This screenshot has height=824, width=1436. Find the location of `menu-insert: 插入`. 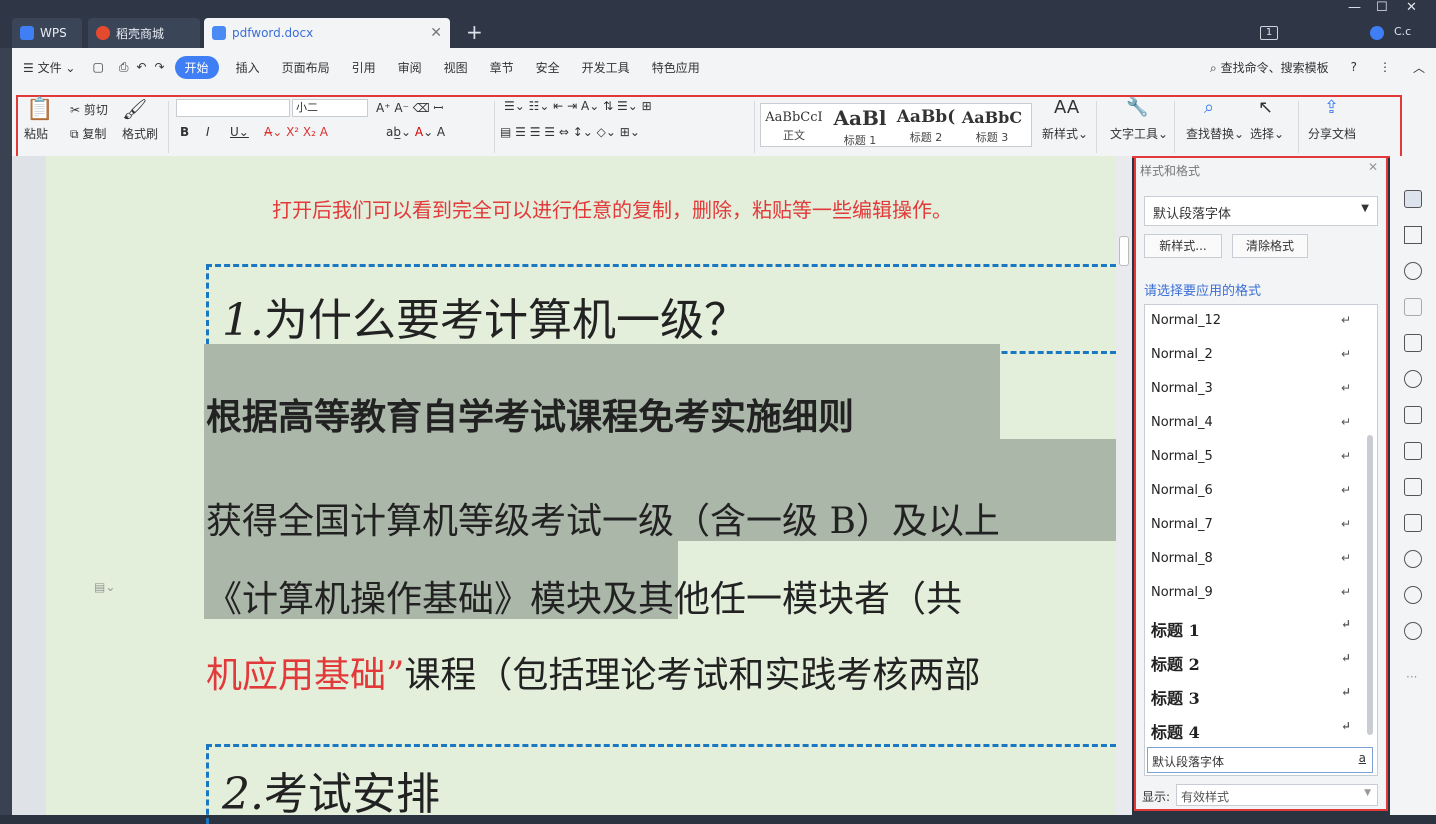

menu-insert: 插入 is located at coordinates (248, 67).